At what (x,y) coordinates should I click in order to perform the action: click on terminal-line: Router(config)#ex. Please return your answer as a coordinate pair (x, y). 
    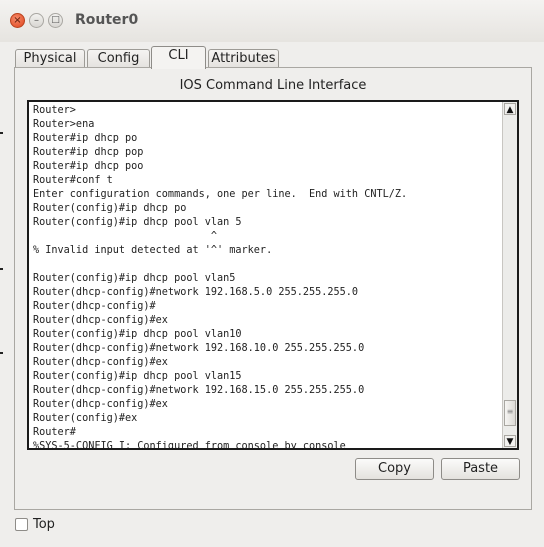
    Looking at the image, I should click on (85, 418).